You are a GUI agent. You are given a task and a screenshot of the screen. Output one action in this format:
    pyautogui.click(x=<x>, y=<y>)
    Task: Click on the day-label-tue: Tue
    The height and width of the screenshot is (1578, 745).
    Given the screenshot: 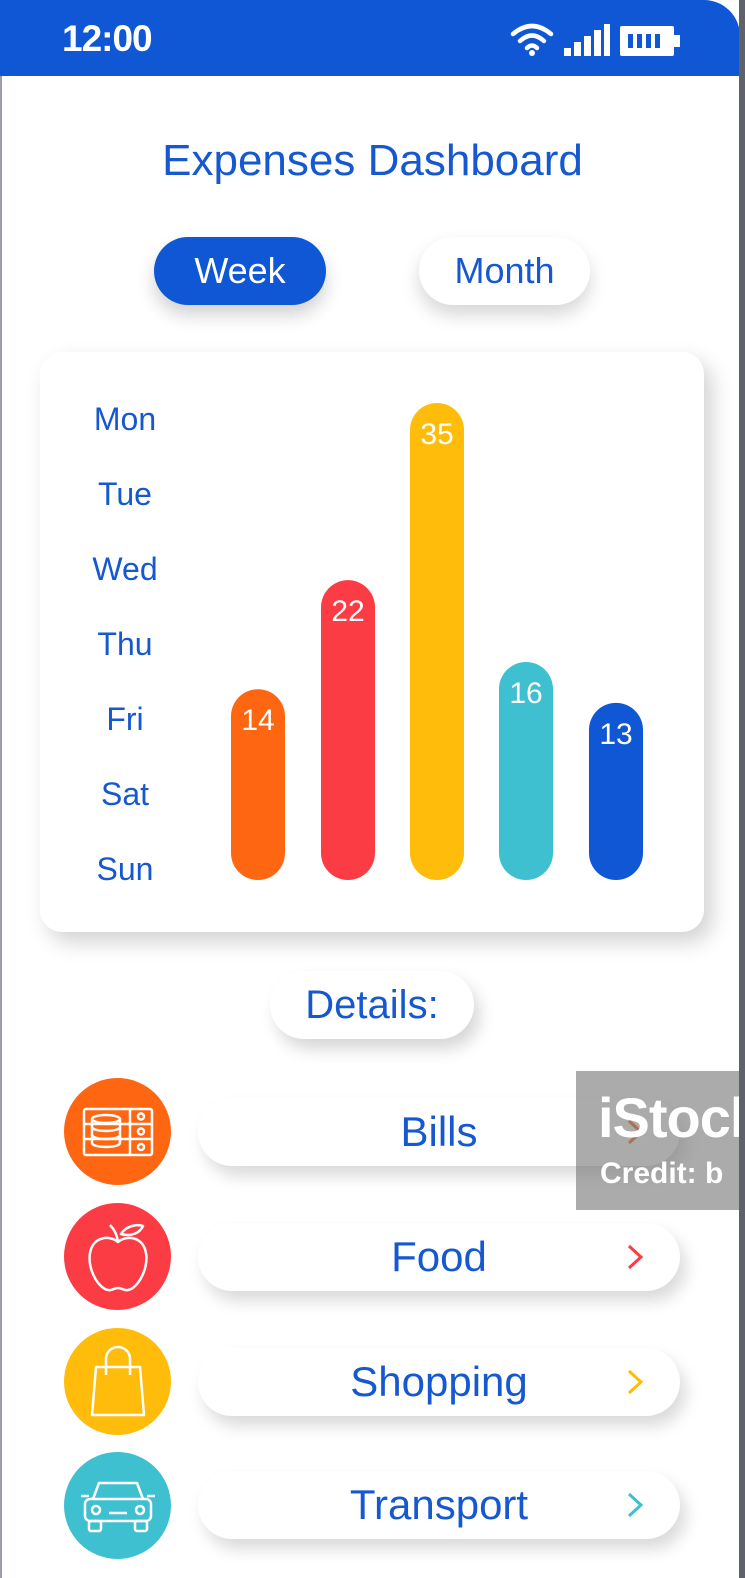 What is the action you would take?
    pyautogui.click(x=125, y=494)
    